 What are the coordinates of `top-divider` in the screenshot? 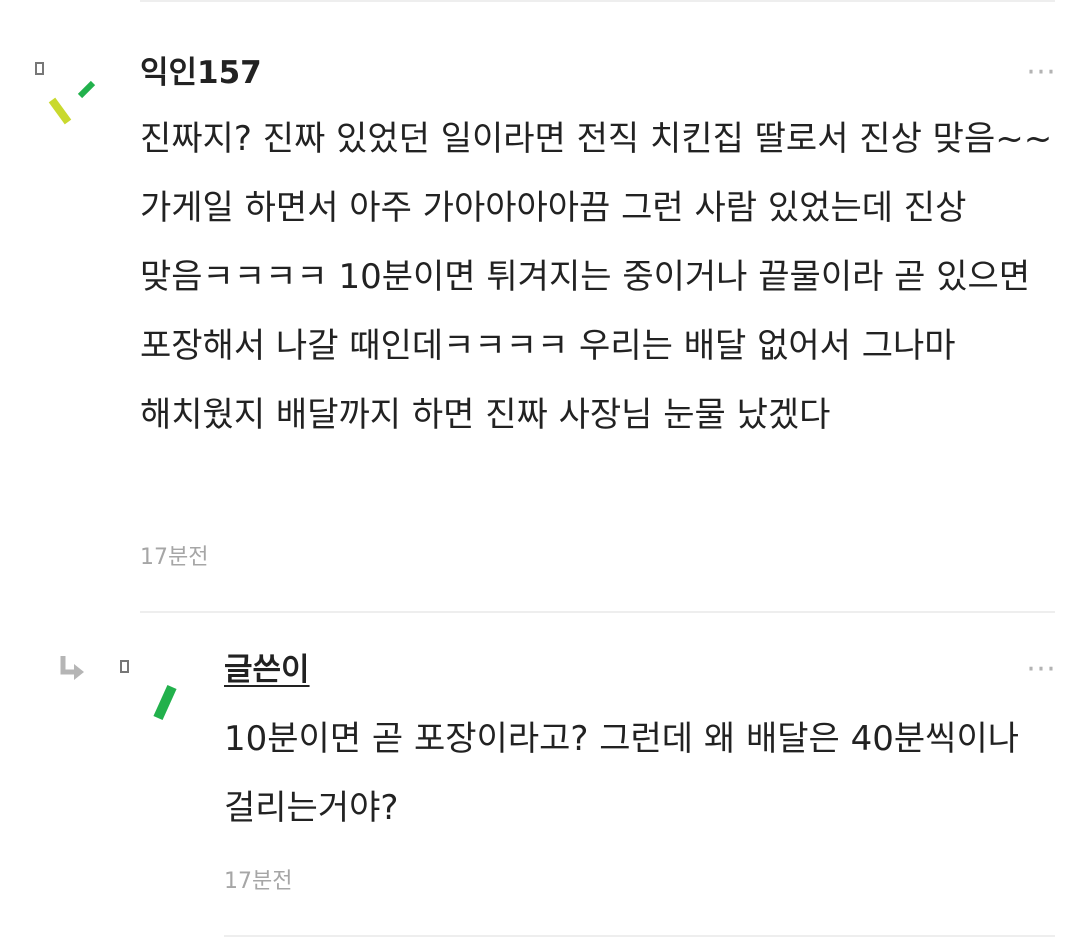 It's located at (597, 1).